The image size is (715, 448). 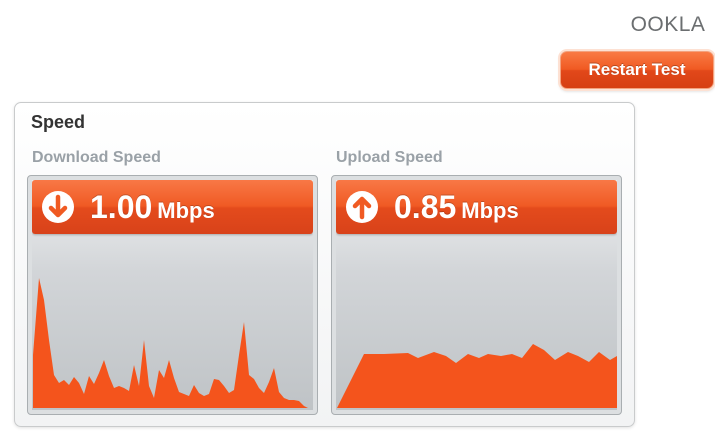 I want to click on ookla-logo: OOKLA, so click(x=668, y=24).